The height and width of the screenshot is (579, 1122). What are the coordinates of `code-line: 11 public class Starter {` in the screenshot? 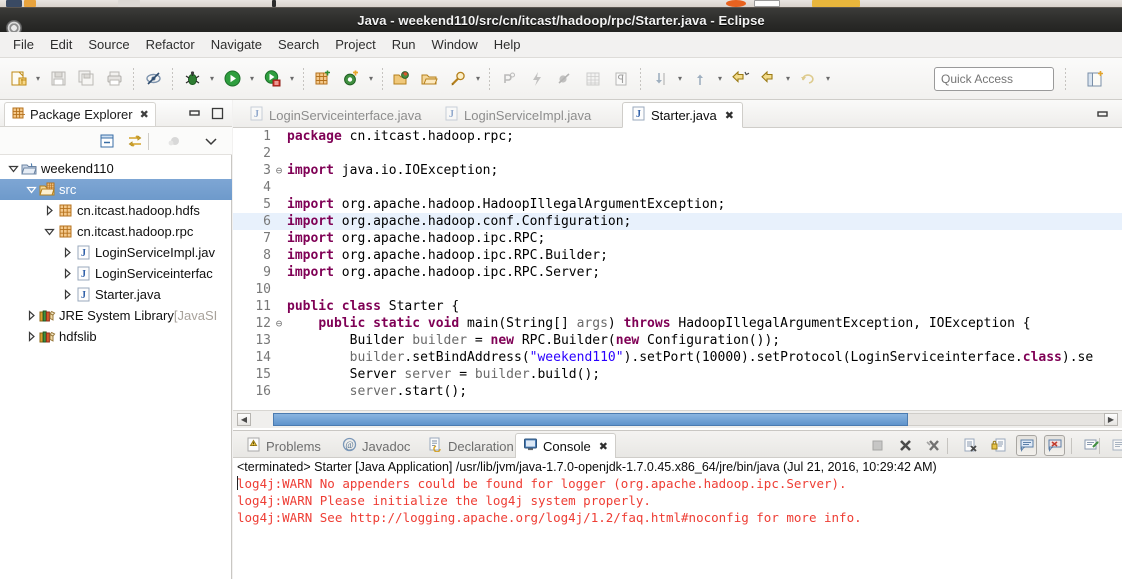 It's located at (677, 306).